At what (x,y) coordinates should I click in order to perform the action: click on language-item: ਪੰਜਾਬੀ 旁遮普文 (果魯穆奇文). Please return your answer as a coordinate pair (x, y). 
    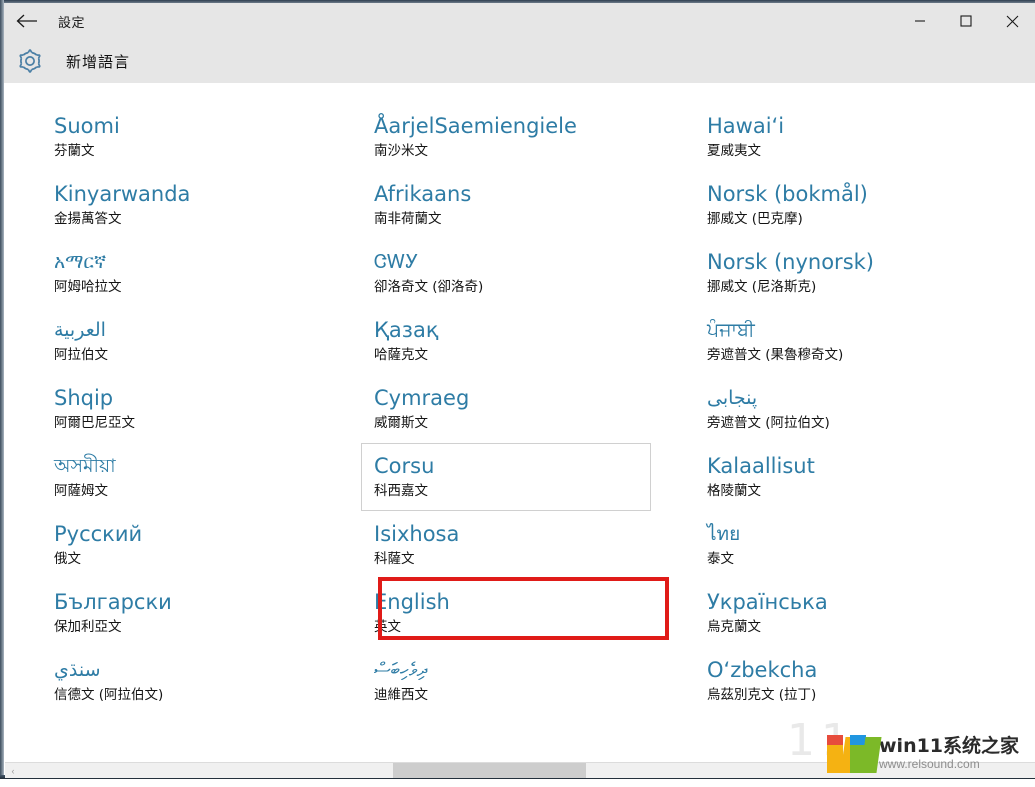
    Looking at the image, I should click on (864, 341).